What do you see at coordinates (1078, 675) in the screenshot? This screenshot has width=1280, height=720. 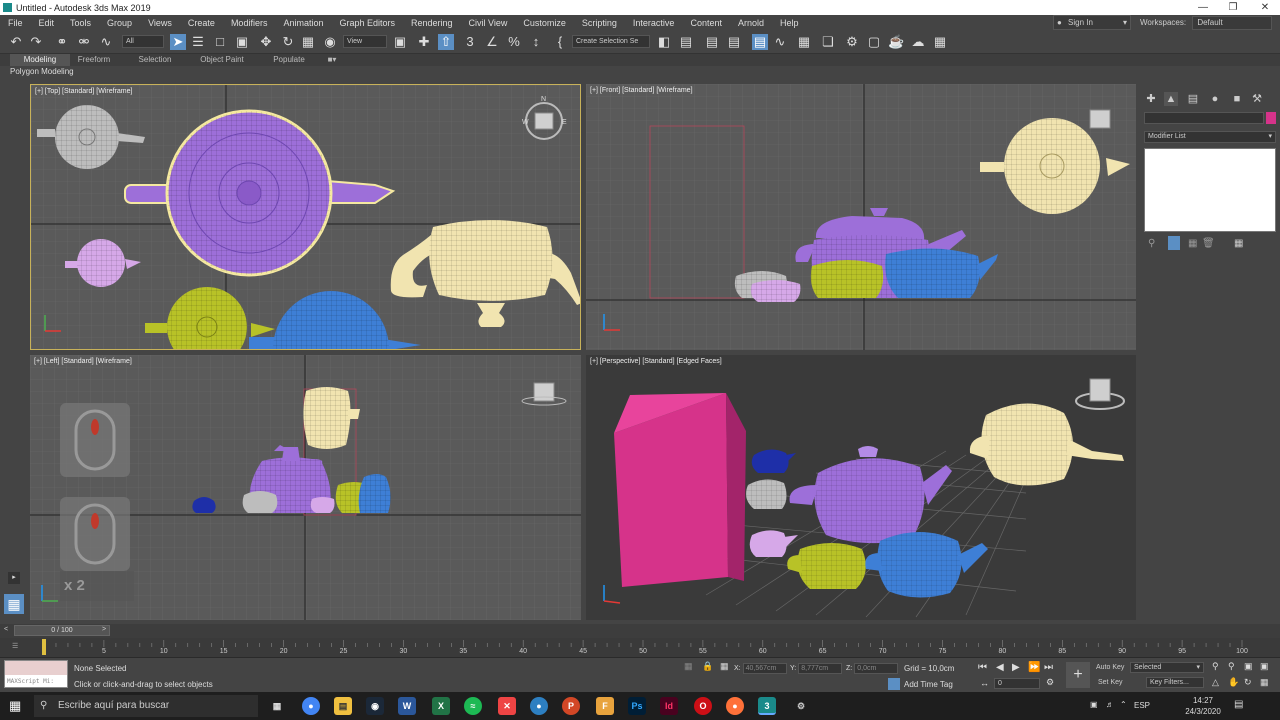 I see `set-key-big-button: +` at bounding box center [1078, 675].